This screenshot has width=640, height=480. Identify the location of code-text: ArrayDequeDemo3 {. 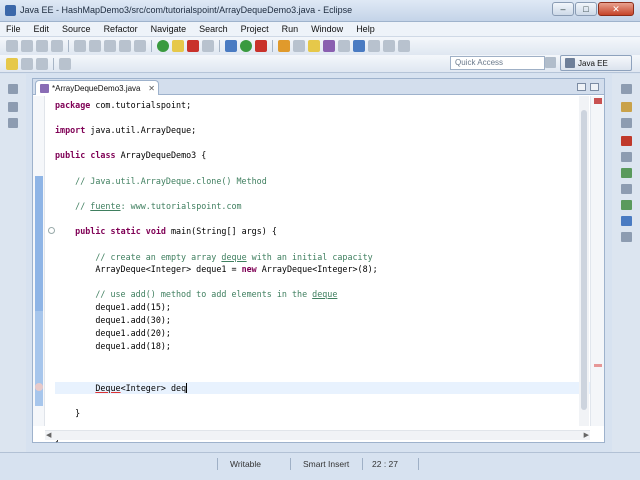
(161, 155).